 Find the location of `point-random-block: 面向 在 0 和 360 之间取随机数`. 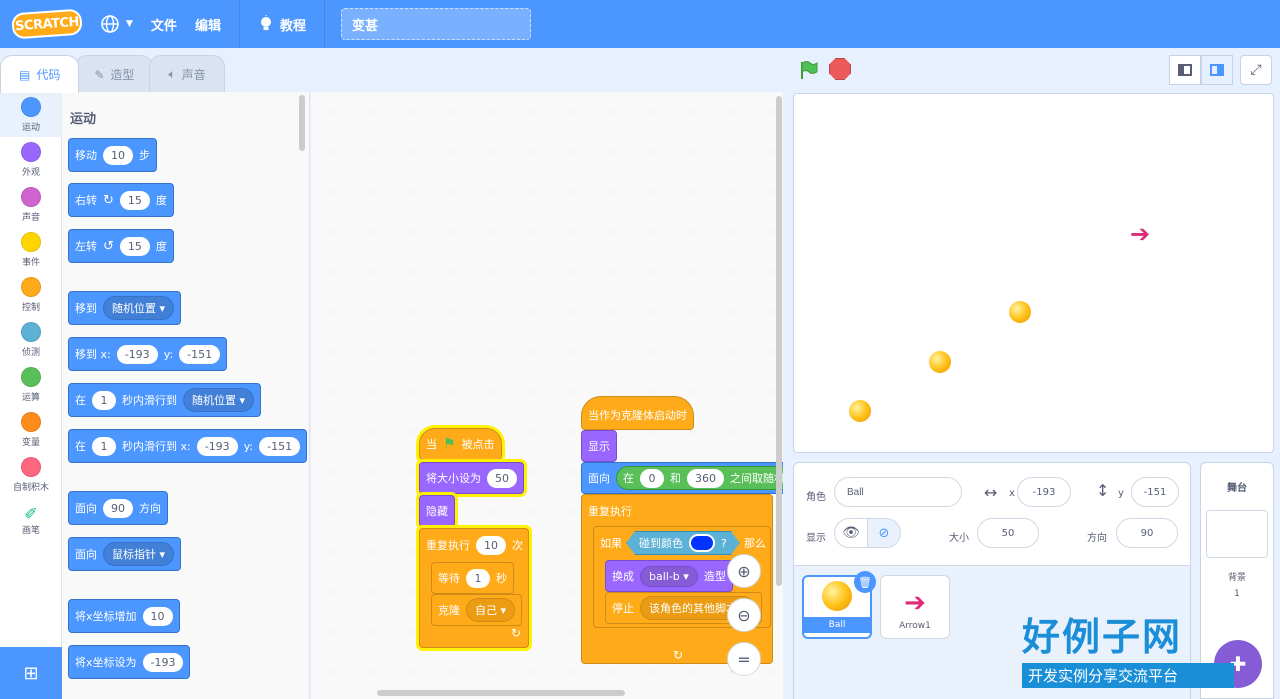

point-random-block: 面向 在 0 和 360 之间取随机数 is located at coordinates (682, 478).